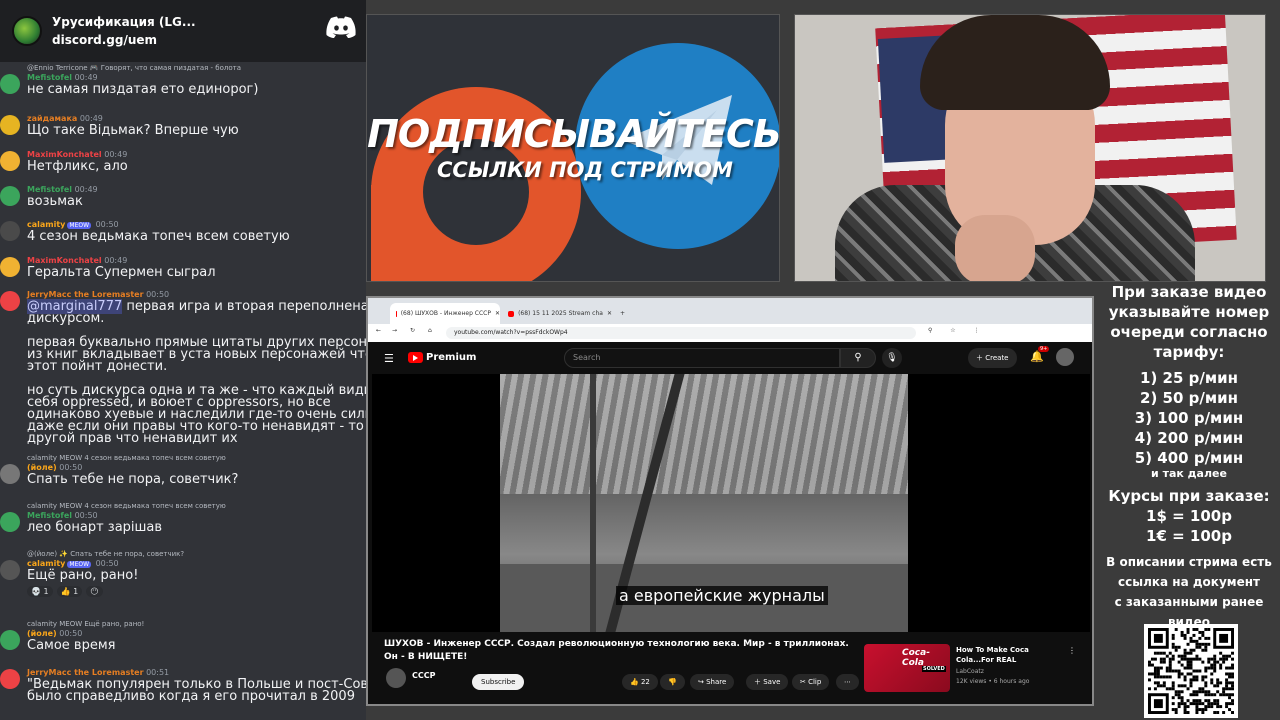  I want to click on reaction-chip: 💀 1, so click(40, 591).